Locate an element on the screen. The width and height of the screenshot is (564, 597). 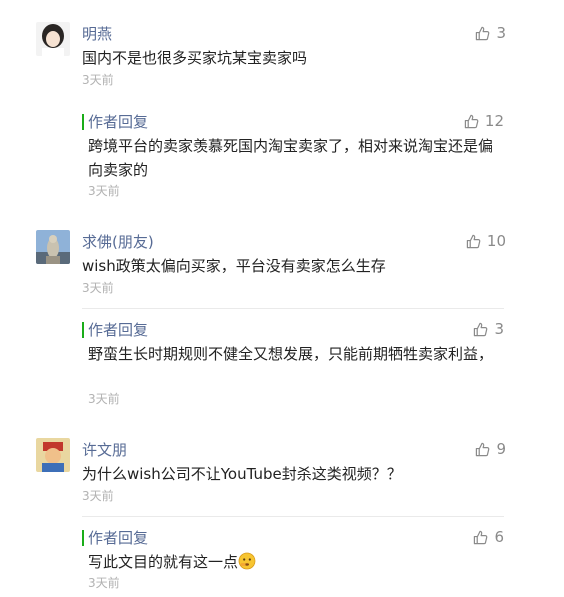
reply-text: 跨境平台的卖家羡慕死国内淘宝卖家了，相对来说淘宝还是偏向卖家的 is located at coordinates (291, 158).